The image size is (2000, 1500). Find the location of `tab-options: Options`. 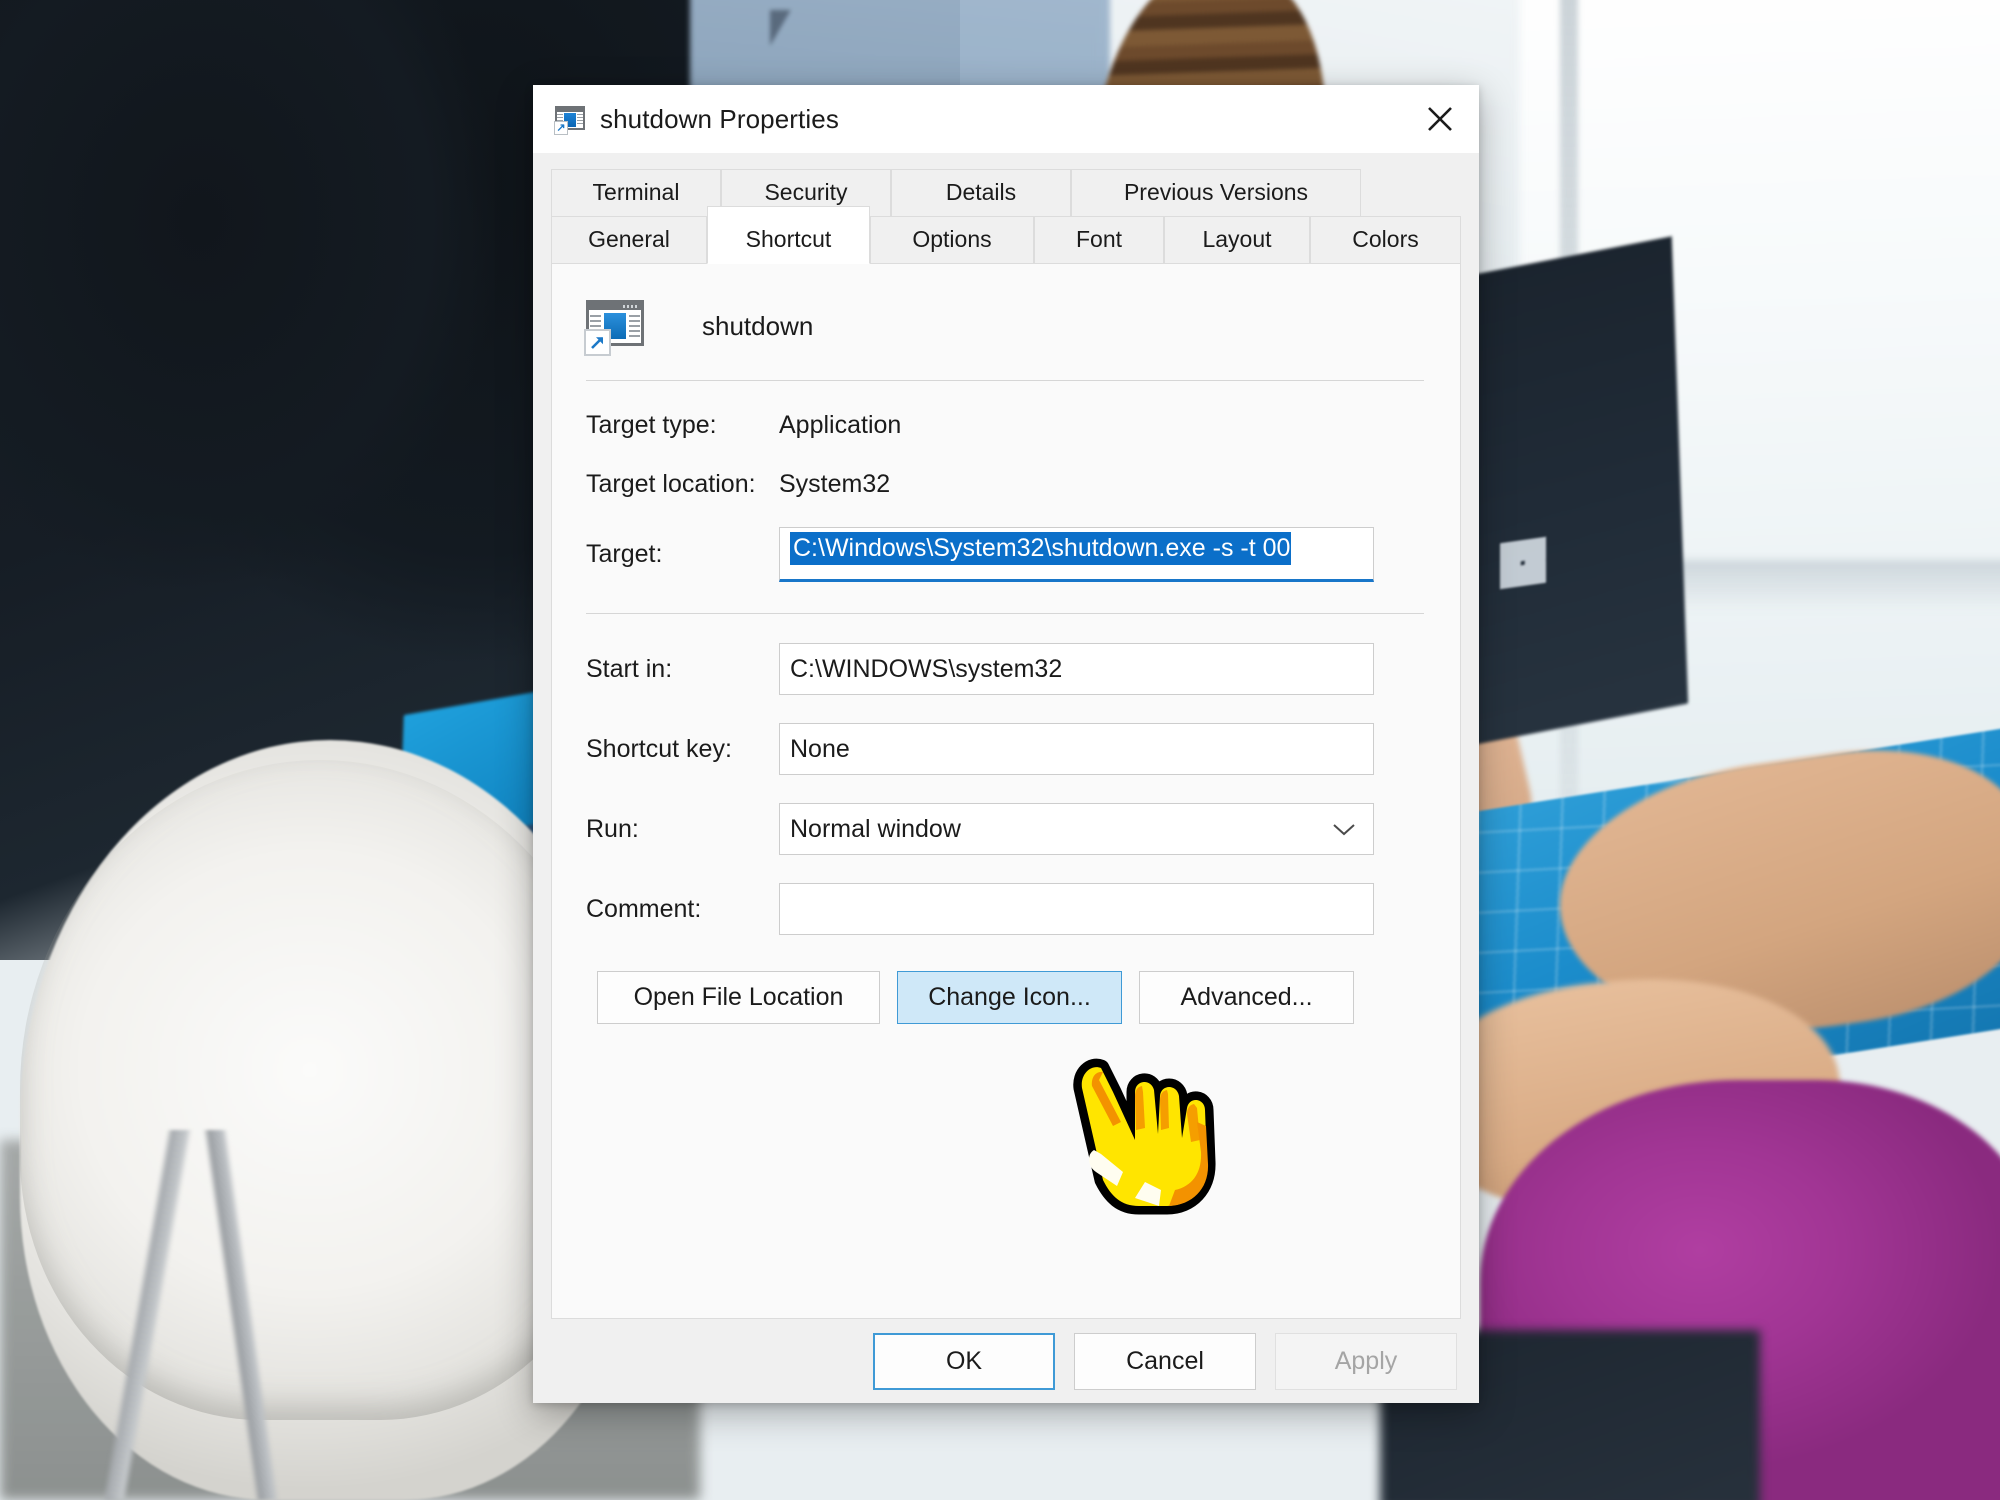

tab-options: Options is located at coordinates (952, 240).